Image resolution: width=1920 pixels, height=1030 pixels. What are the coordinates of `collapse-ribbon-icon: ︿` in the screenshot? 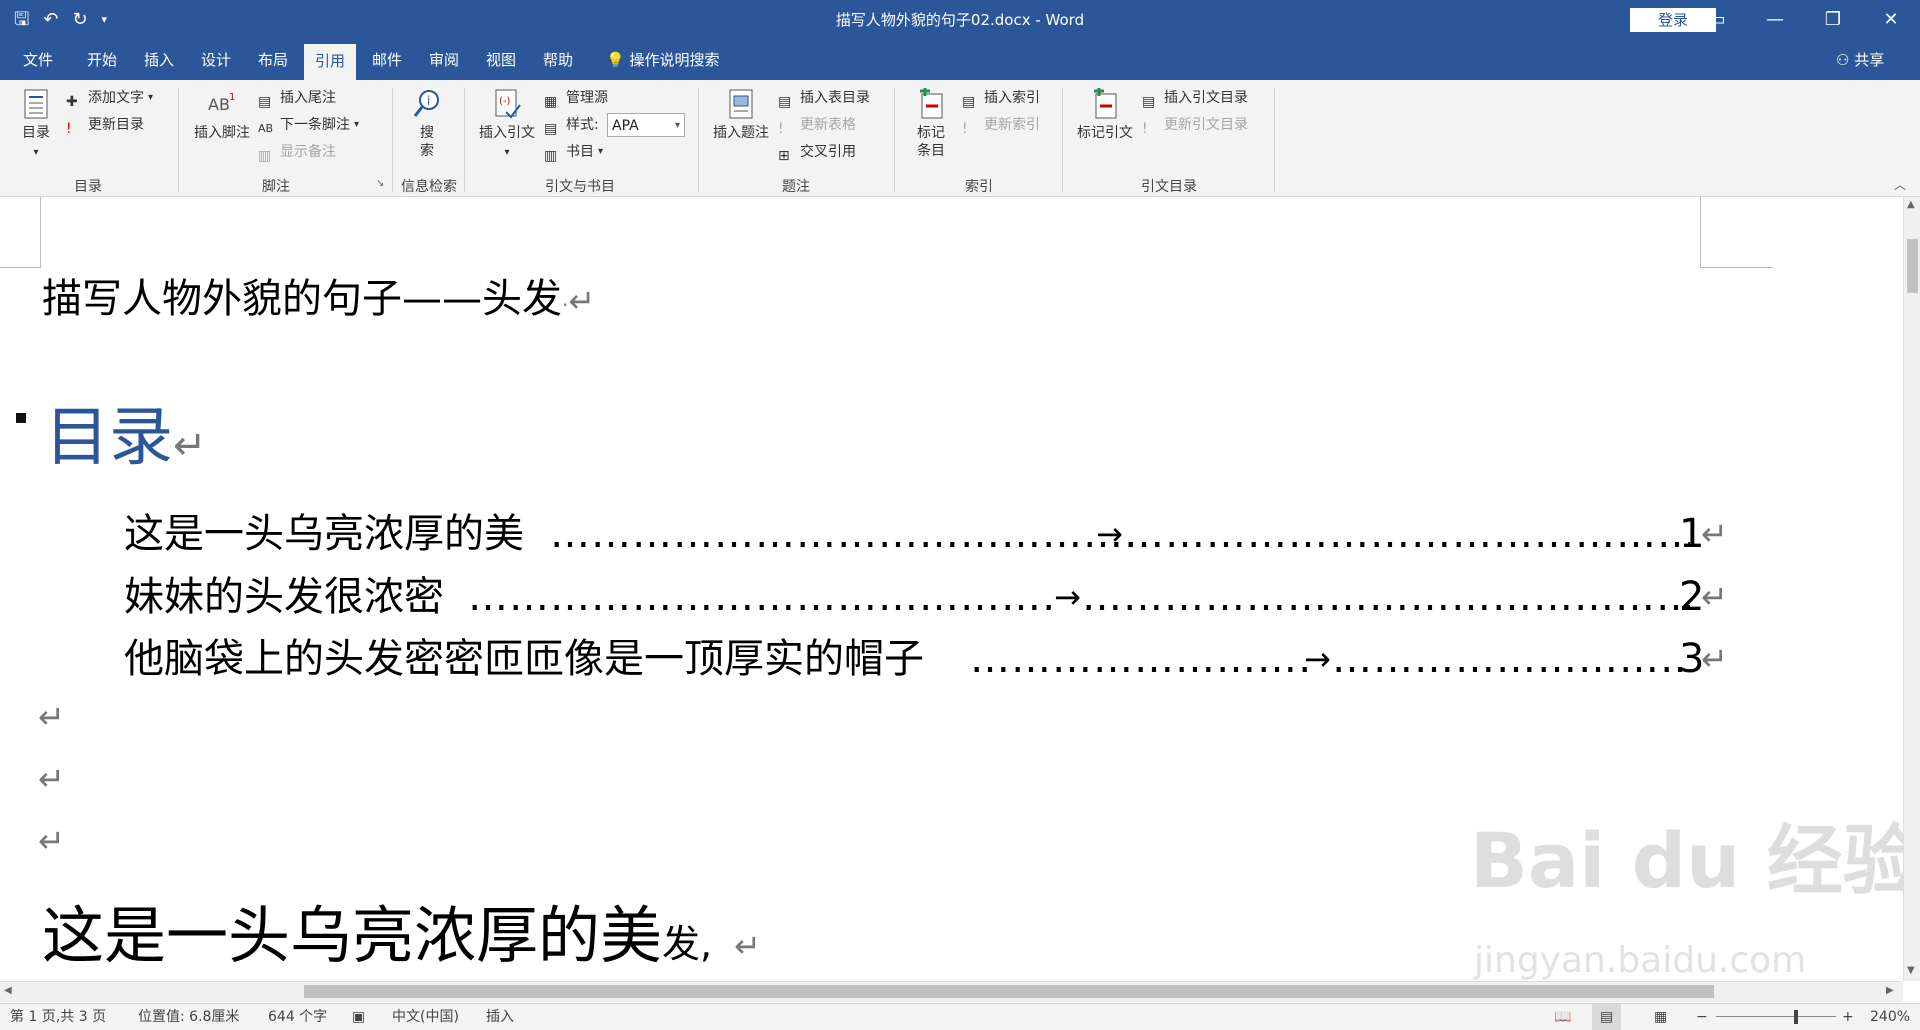 It's located at (1900, 184).